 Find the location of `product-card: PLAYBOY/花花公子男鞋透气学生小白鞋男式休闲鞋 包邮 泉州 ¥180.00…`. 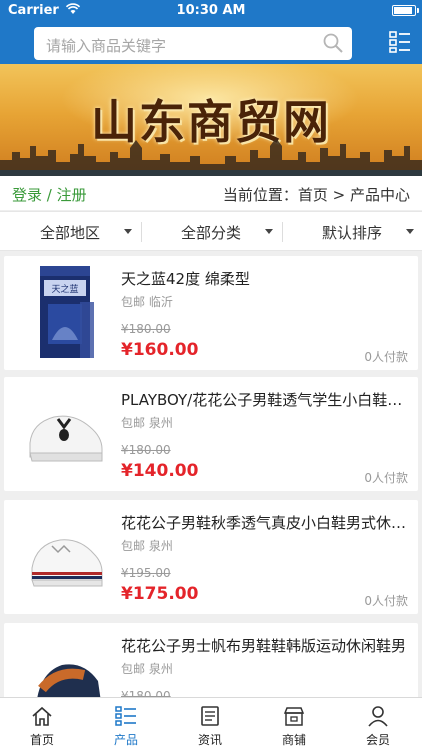

product-card: PLAYBOY/花花公子男鞋透气学生小白鞋男式休闲鞋 包邮 泉州 ¥180.00… is located at coordinates (211, 434).